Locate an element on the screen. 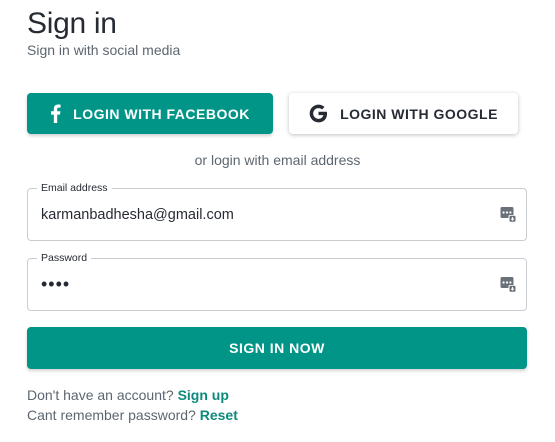 The height and width of the screenshot is (442, 555). google-button-label: LOGIN WITH GOOGLE is located at coordinates (419, 113).